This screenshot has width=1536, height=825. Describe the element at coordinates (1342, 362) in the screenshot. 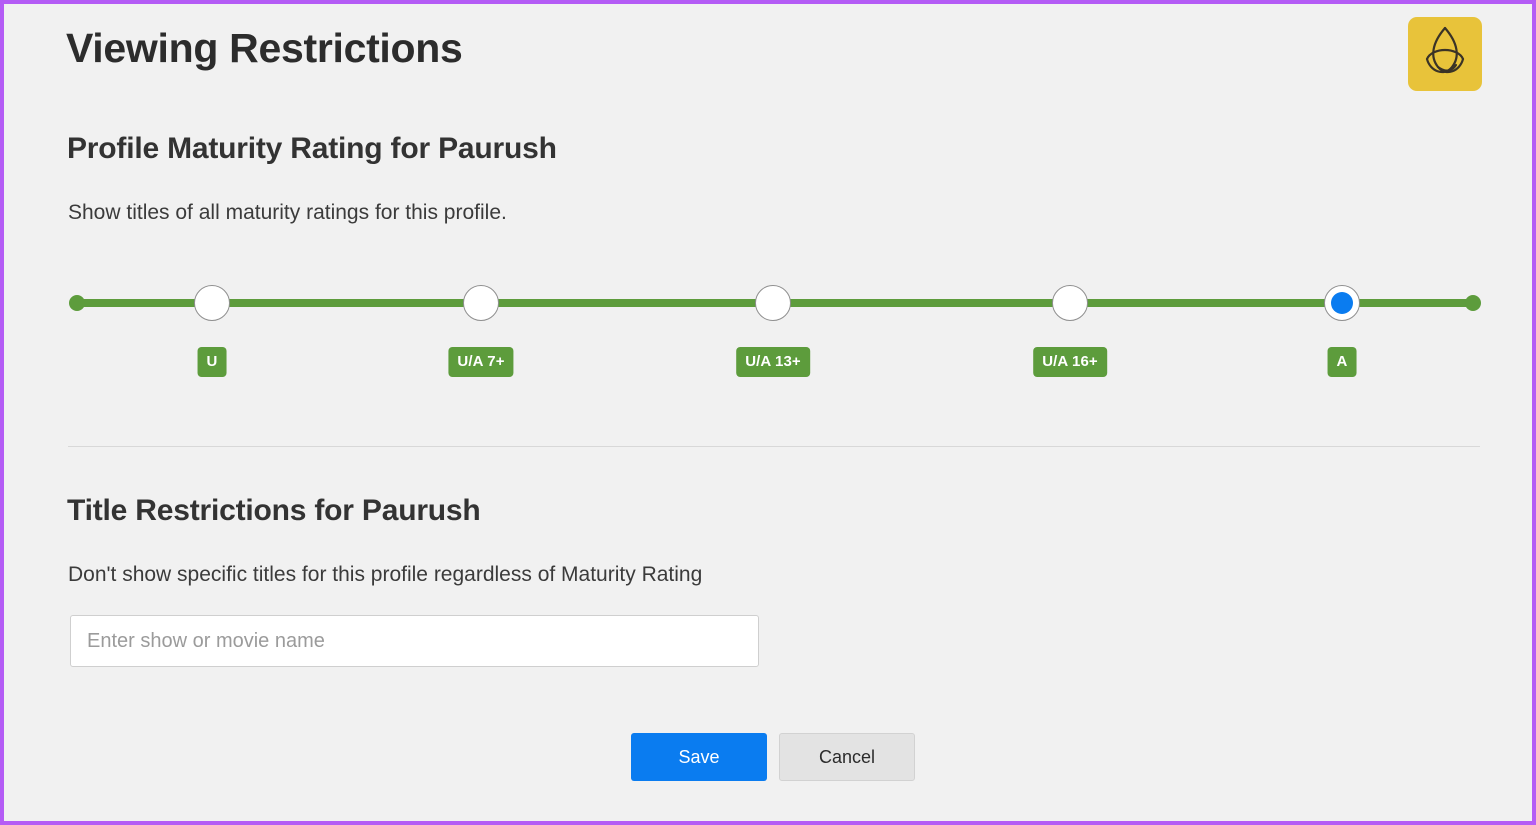

I see `rating-badge-4: A` at that location.